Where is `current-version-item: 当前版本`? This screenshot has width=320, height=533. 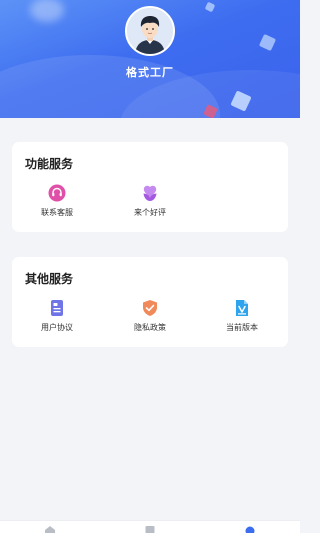
current-version-item: 当前版本 is located at coordinates (242, 316).